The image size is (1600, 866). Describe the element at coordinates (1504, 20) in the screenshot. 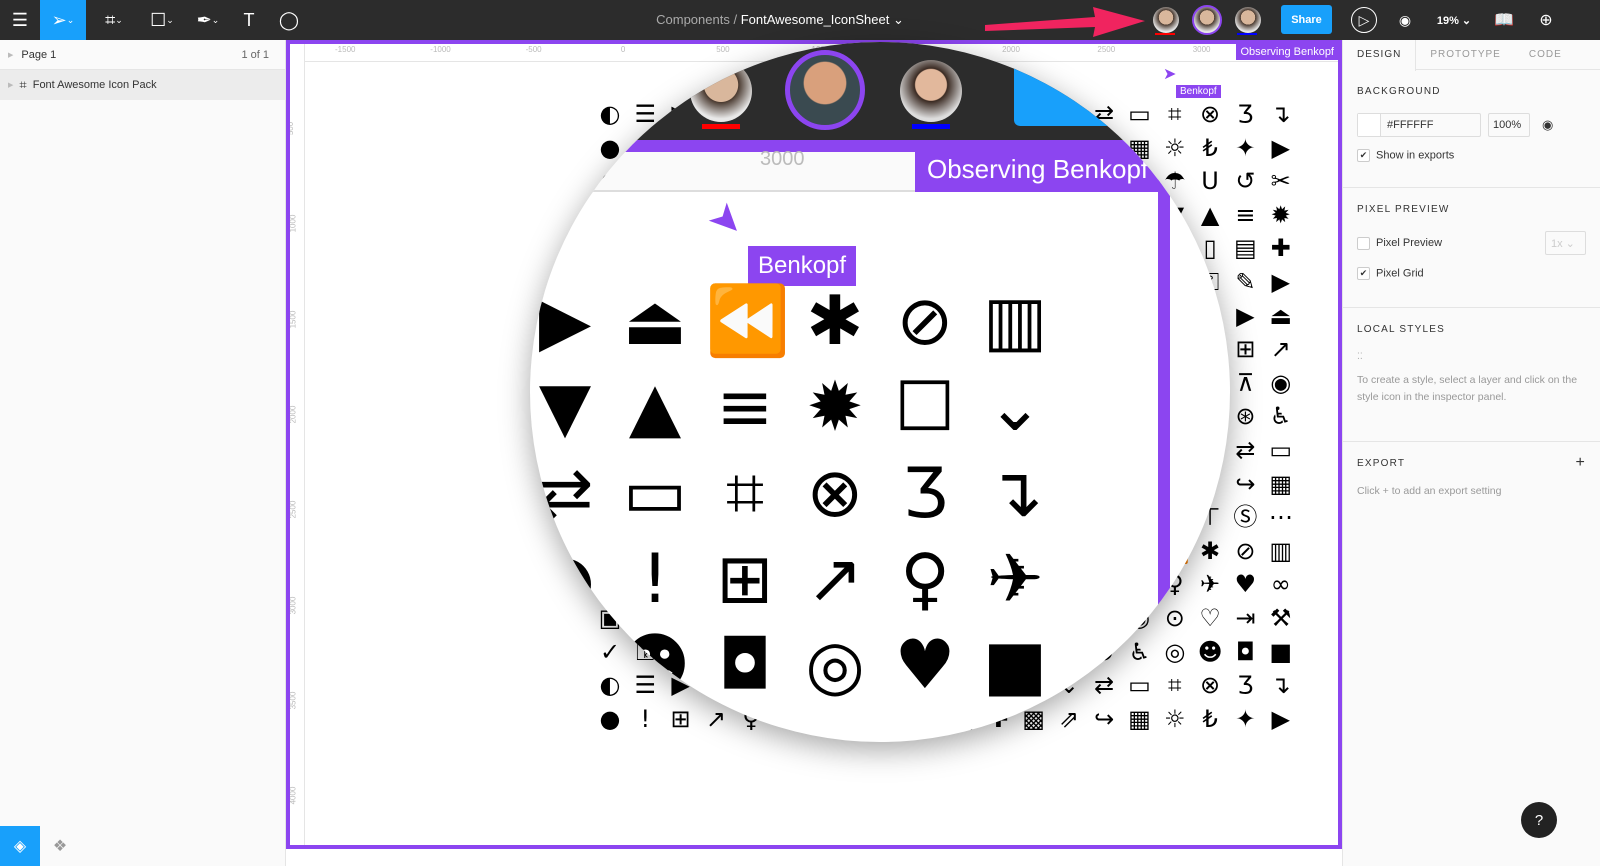

I see `library-book-icon: 📖` at that location.